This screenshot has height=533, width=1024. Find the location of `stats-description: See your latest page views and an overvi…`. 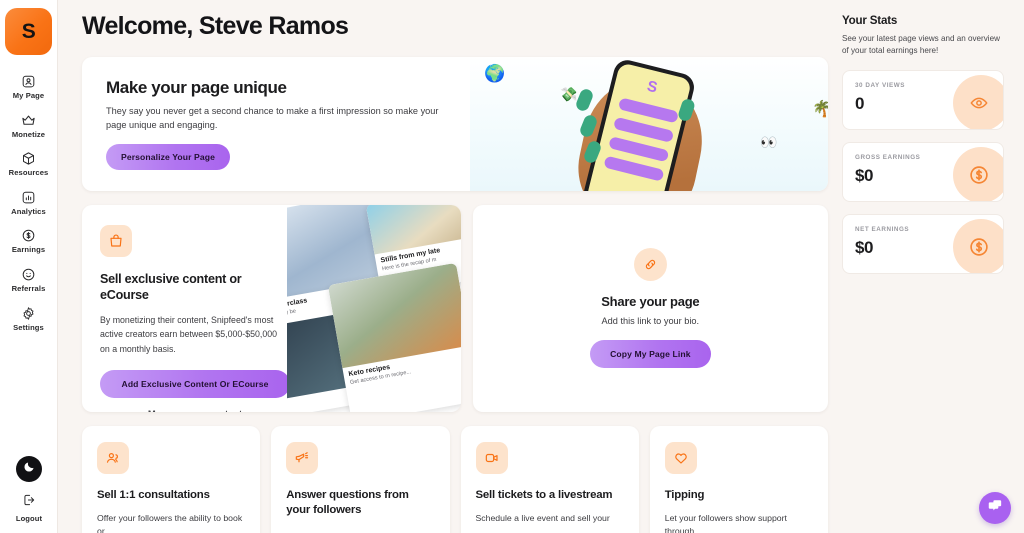

stats-description: See your latest page views and an overvi… is located at coordinates (921, 45).